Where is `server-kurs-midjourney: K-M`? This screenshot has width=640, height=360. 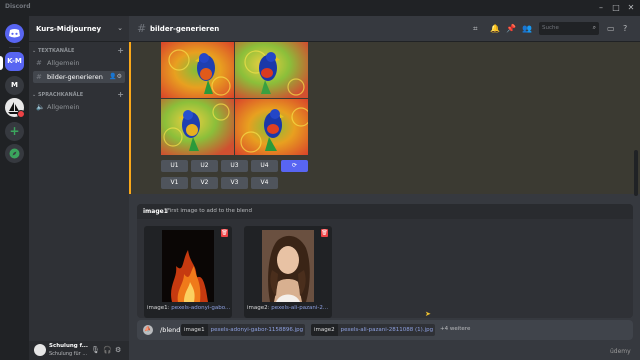 server-kurs-midjourney: K-M is located at coordinates (14, 61).